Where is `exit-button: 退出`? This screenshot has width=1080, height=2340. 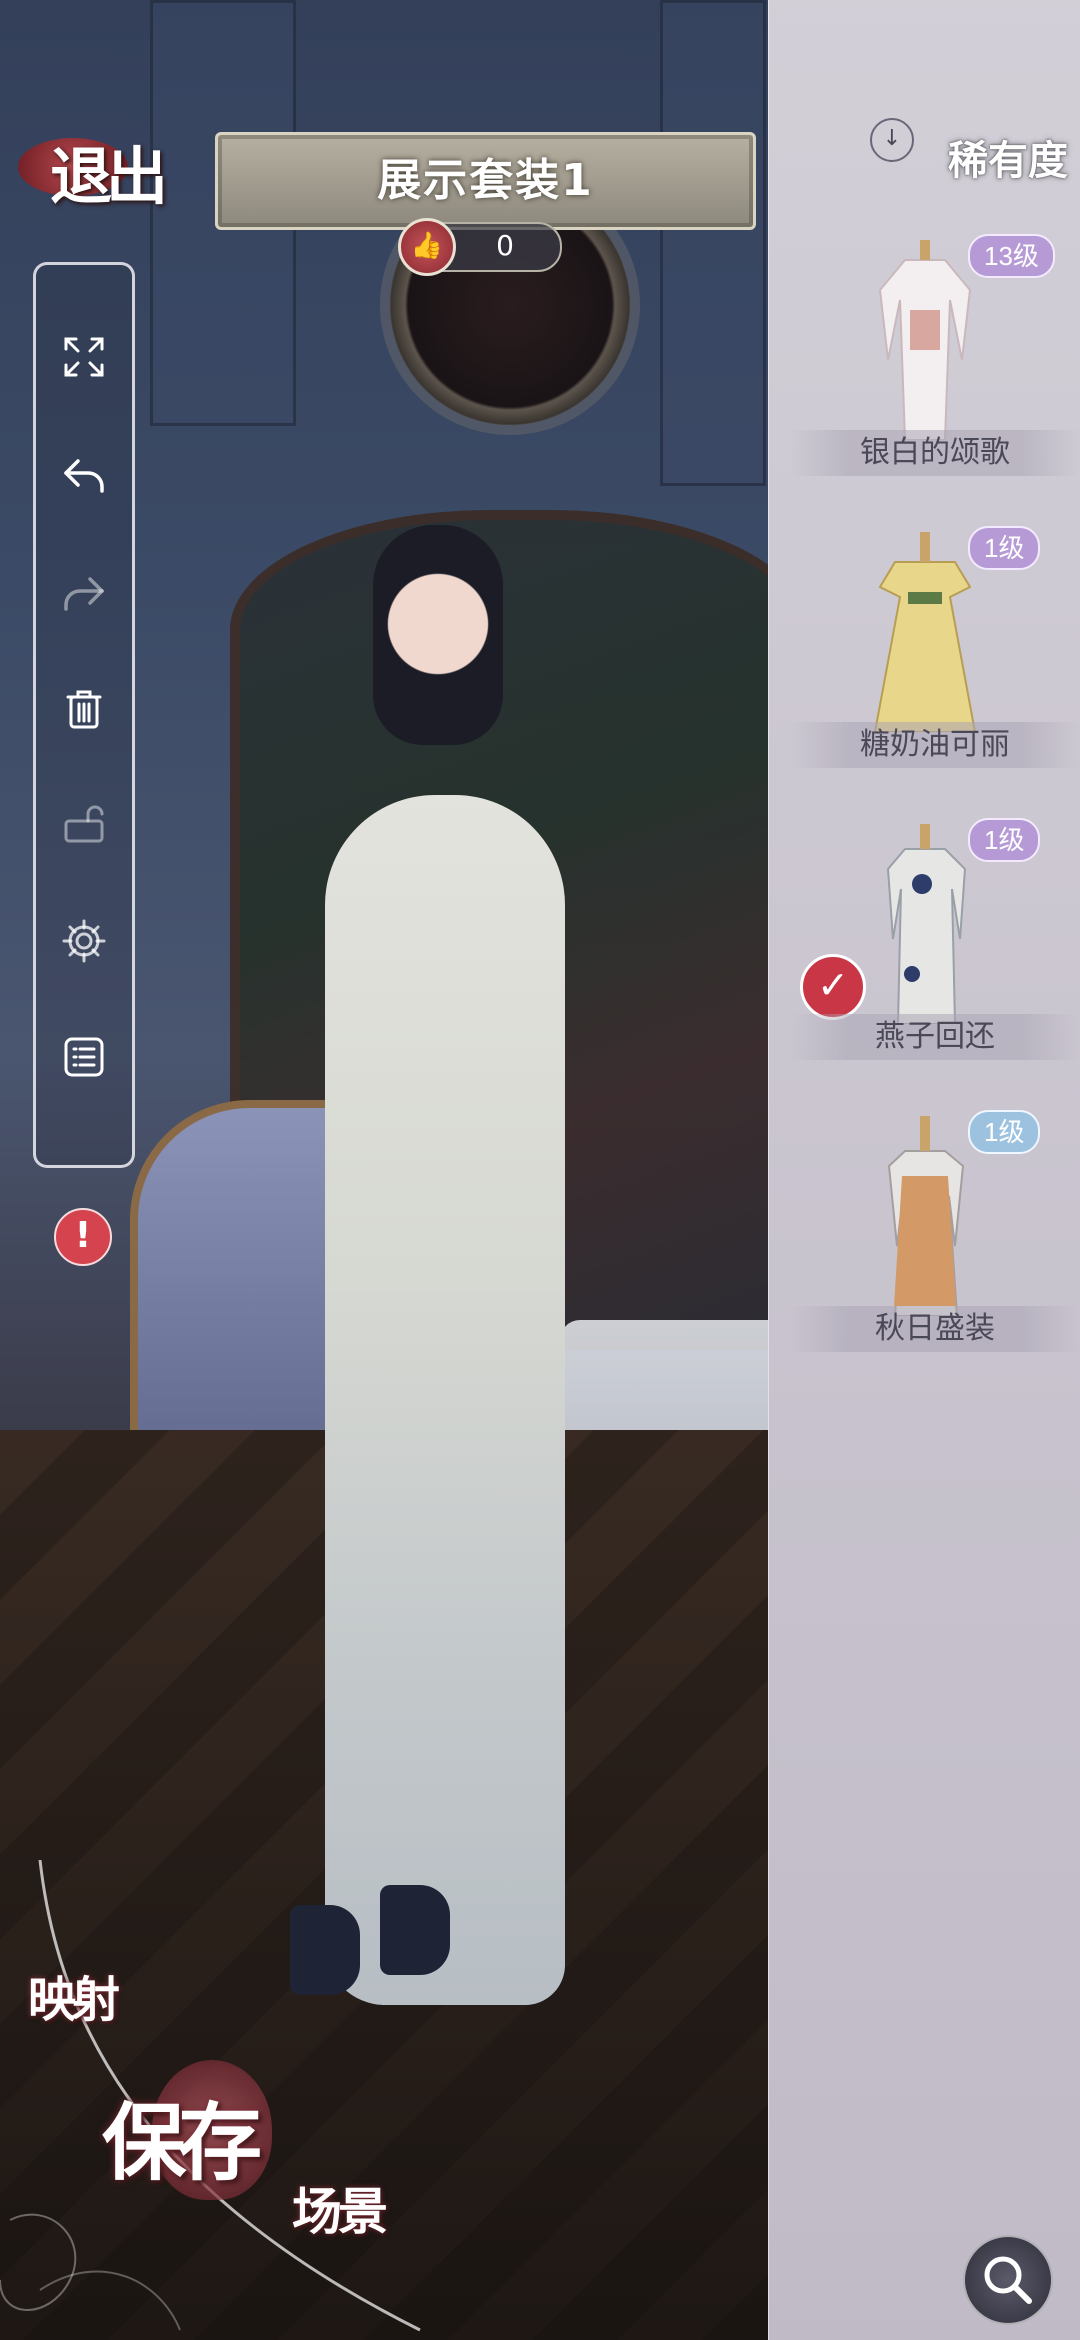
exit-button: 退出 is located at coordinates (98, 169).